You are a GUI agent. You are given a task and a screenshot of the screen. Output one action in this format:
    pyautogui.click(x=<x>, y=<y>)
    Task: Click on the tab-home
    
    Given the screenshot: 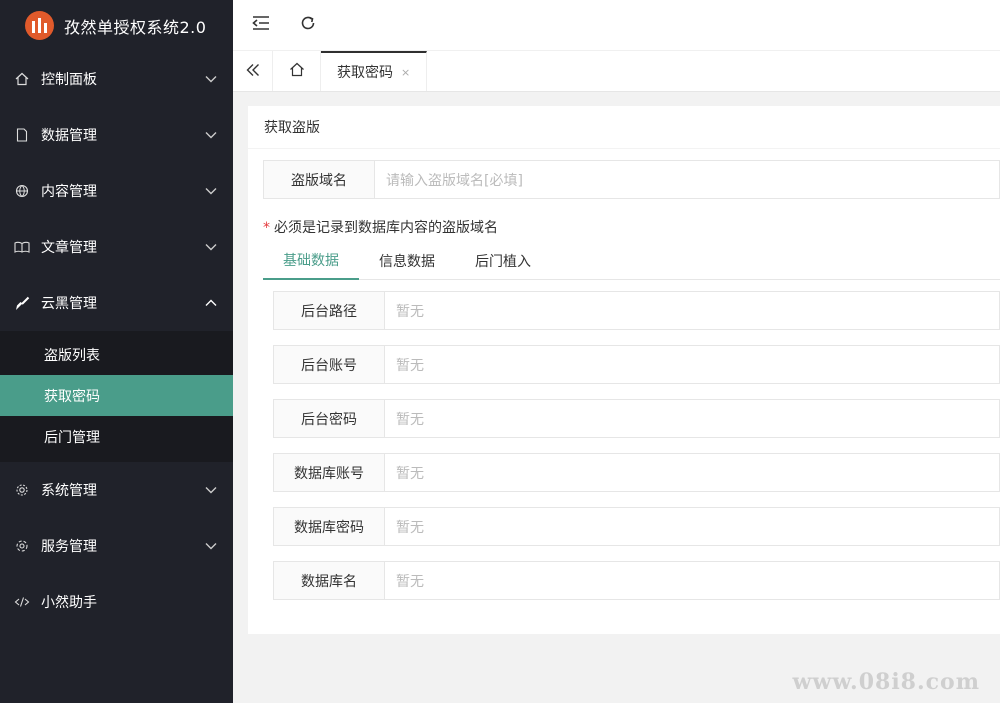 What is the action you would take?
    pyautogui.click(x=297, y=71)
    